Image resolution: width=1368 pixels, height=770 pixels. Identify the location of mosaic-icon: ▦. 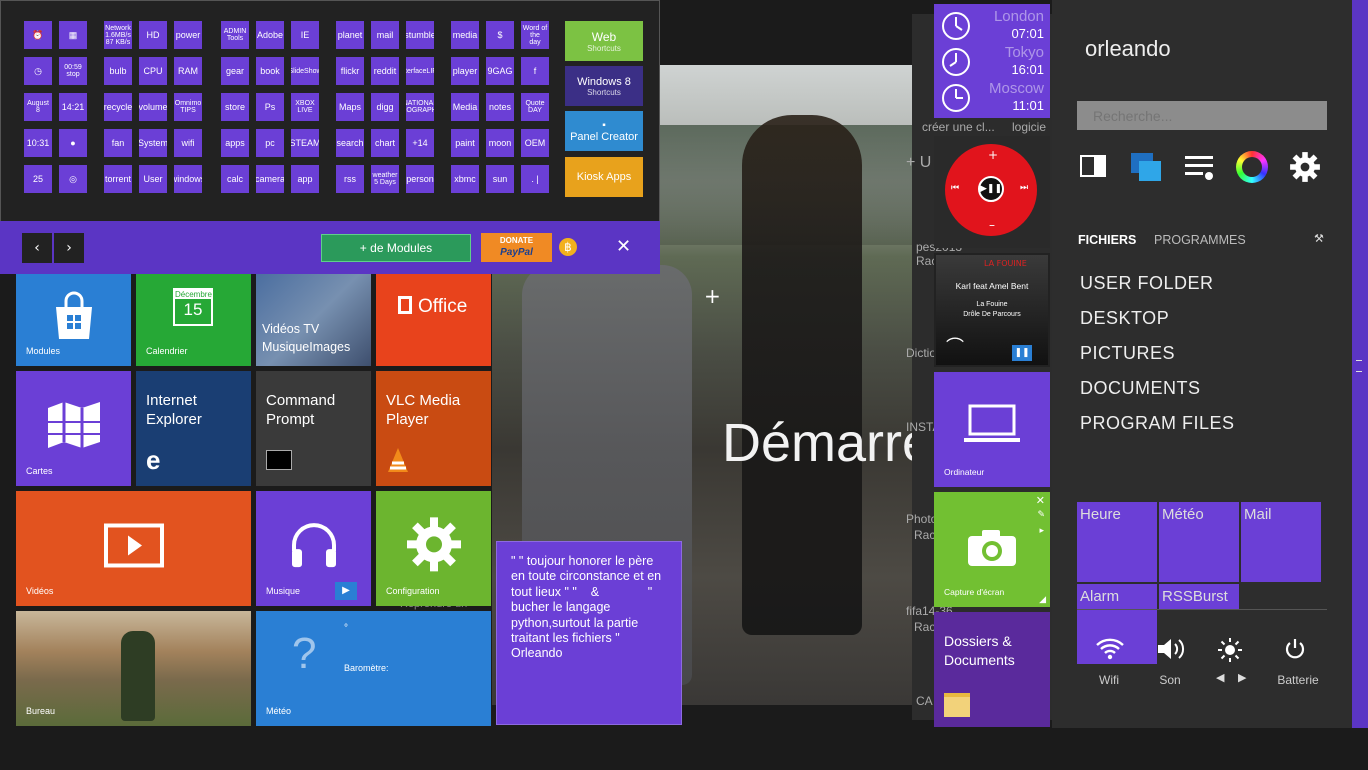
(73, 35).